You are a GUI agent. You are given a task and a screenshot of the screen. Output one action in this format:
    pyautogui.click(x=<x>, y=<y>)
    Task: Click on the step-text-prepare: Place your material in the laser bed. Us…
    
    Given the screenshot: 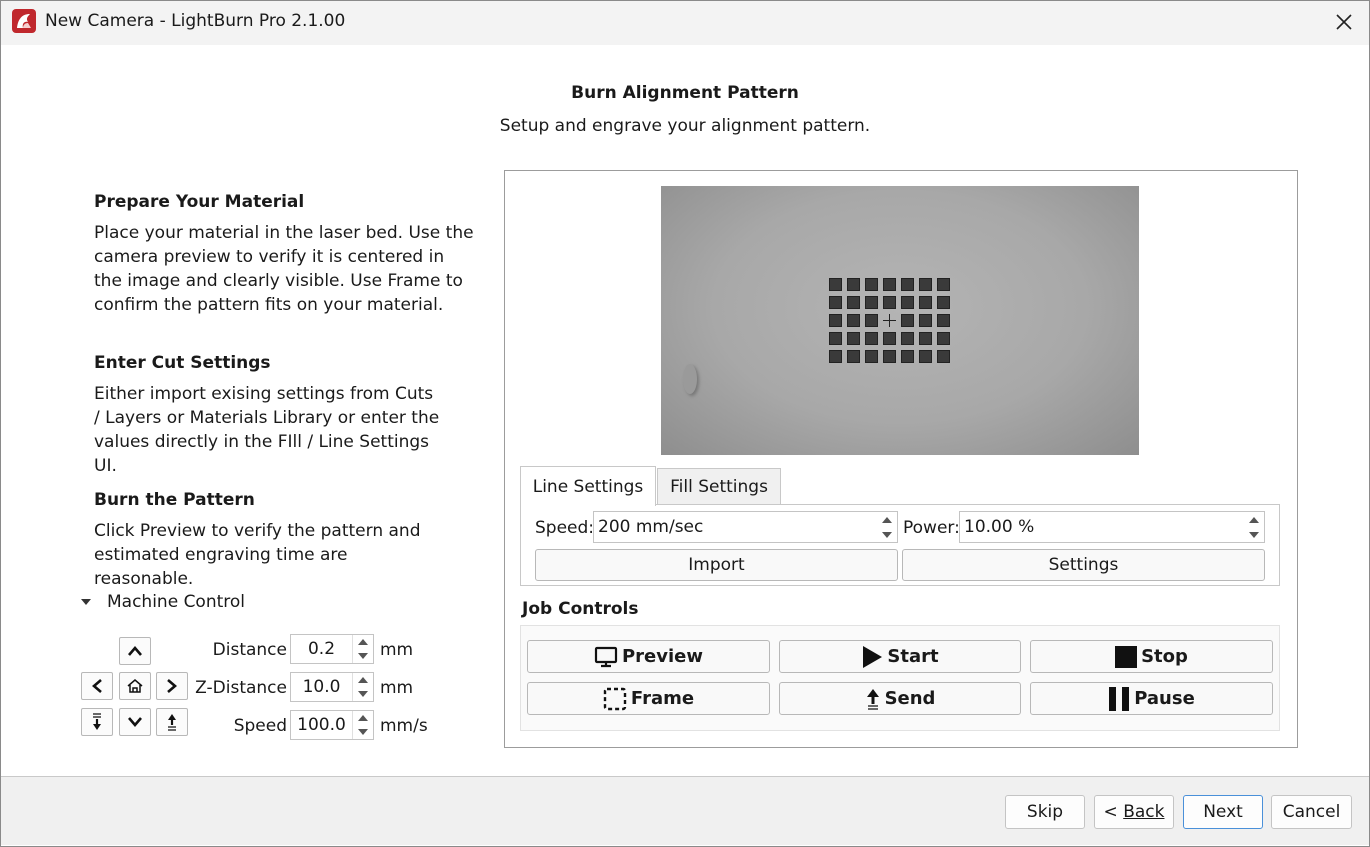 What is the action you would take?
    pyautogui.click(x=284, y=269)
    